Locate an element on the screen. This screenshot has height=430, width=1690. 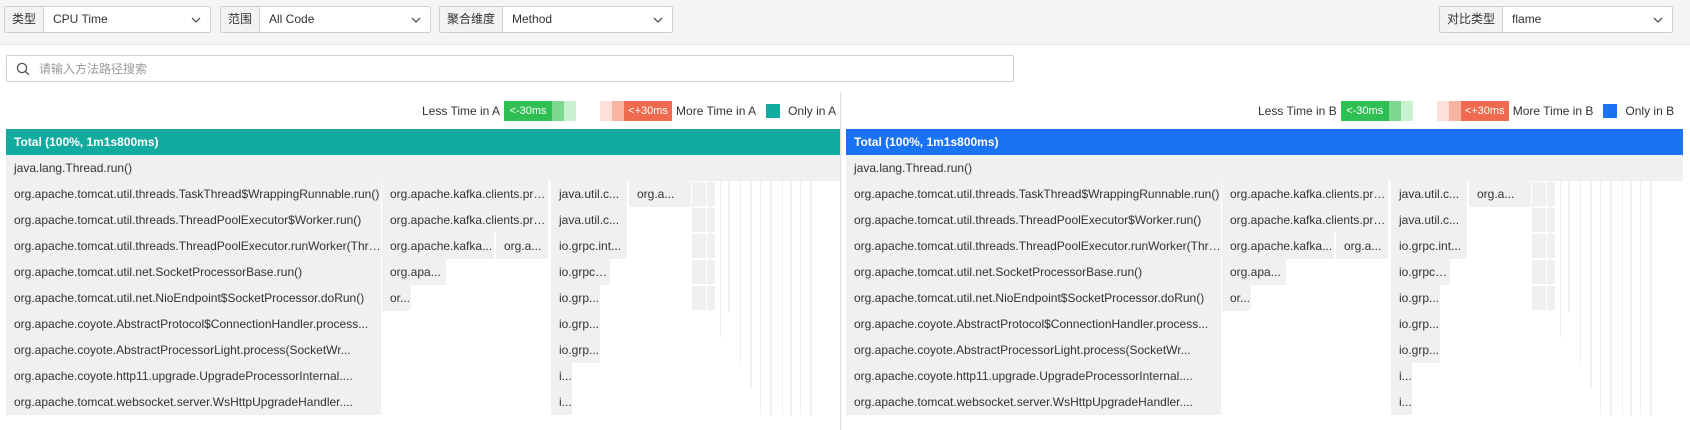
compare-select: 对比类型 flame is located at coordinates (1556, 19).